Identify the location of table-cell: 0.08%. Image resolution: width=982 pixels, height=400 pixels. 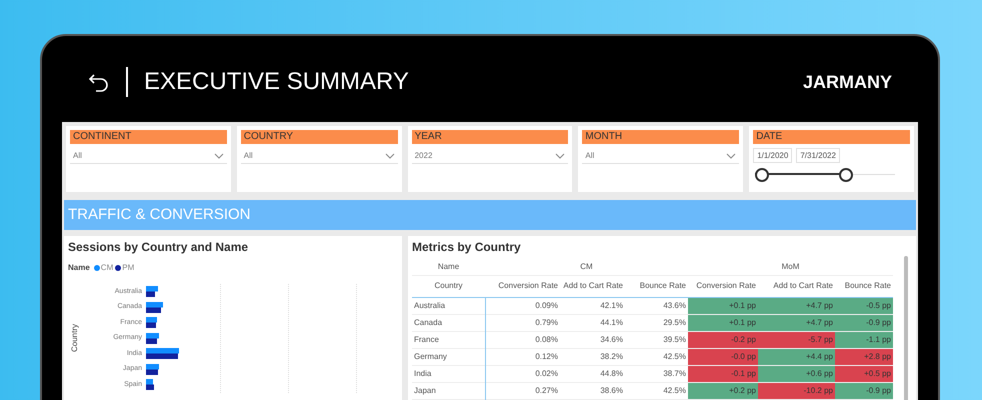
(522, 339).